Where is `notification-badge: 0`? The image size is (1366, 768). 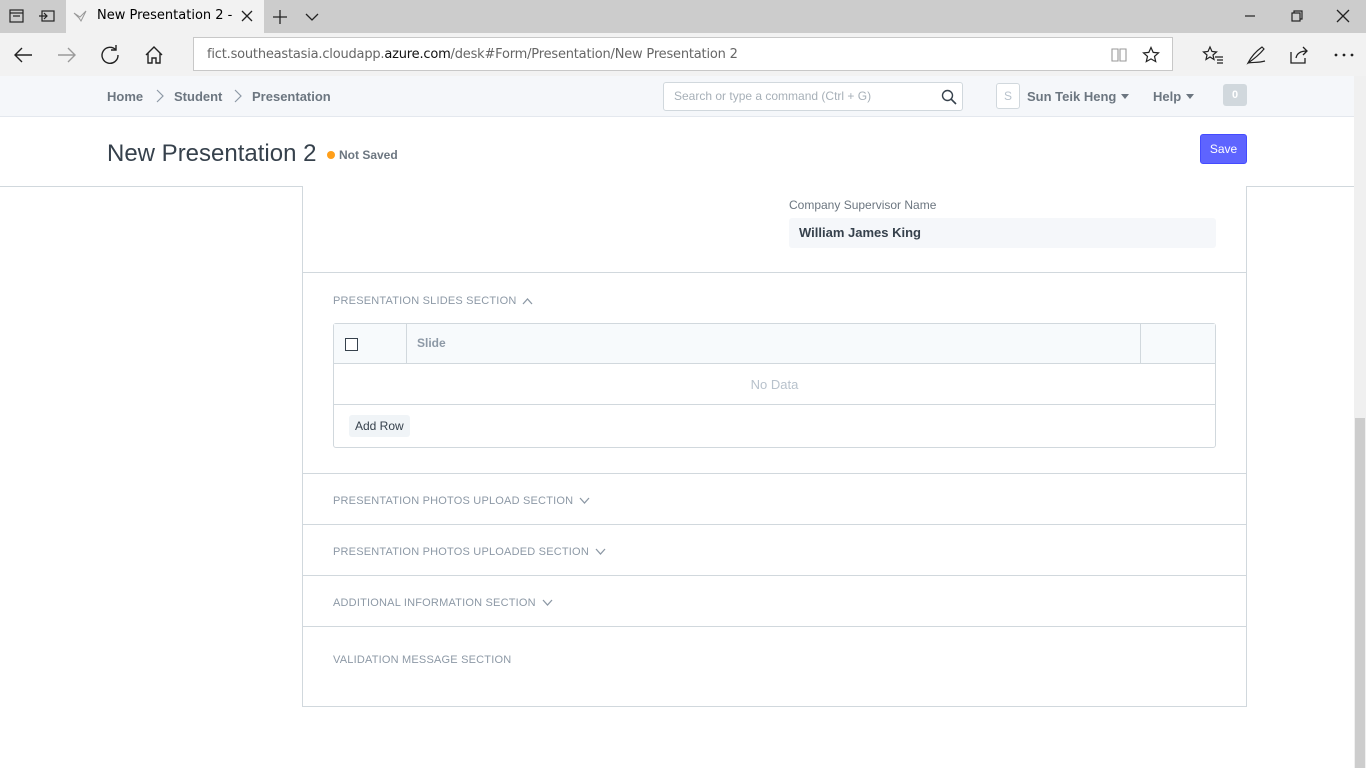 notification-badge: 0 is located at coordinates (1235, 95).